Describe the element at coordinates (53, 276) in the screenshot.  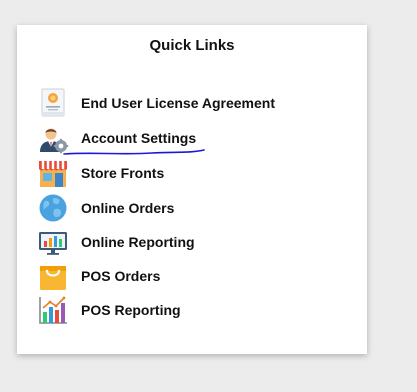
I see `shopping-bag-icon` at that location.